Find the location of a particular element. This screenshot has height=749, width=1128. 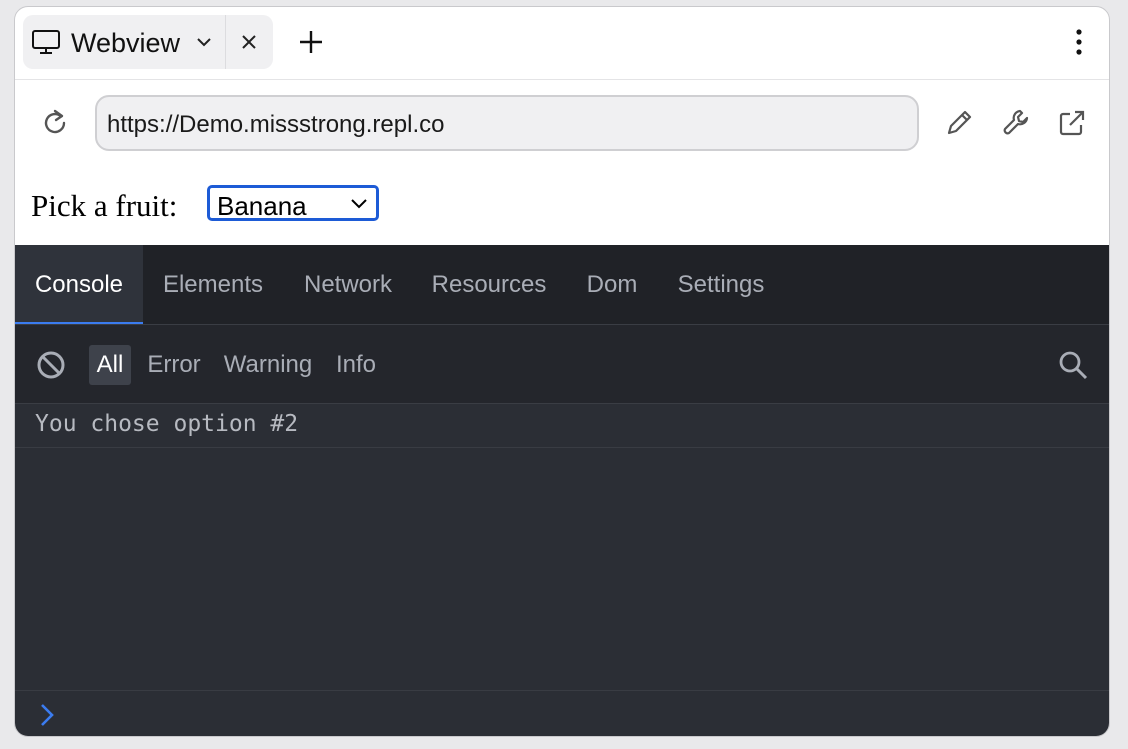

tab-network: Network is located at coordinates (348, 284).